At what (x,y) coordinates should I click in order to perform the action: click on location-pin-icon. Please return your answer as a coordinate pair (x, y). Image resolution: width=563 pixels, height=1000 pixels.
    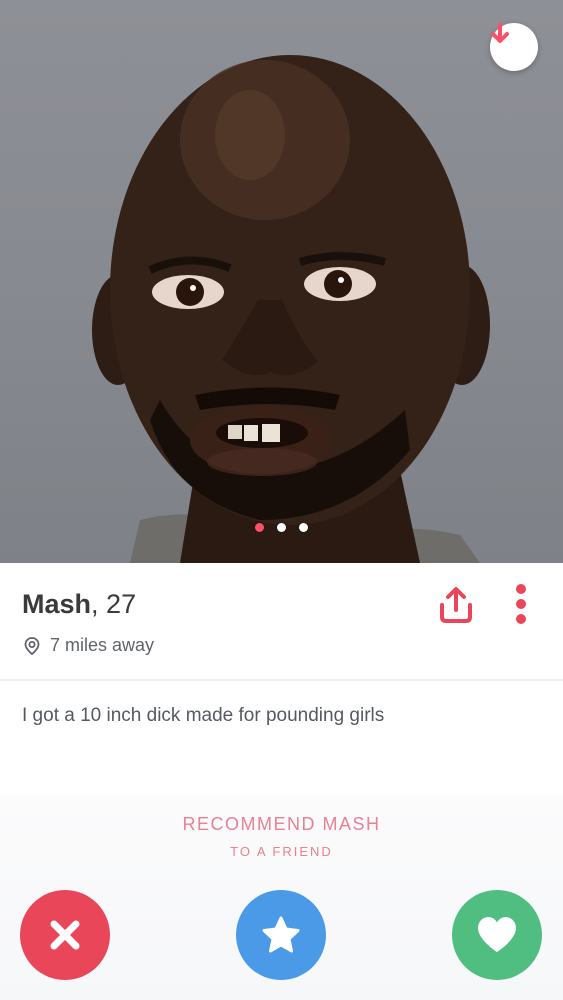
    Looking at the image, I should click on (32, 645).